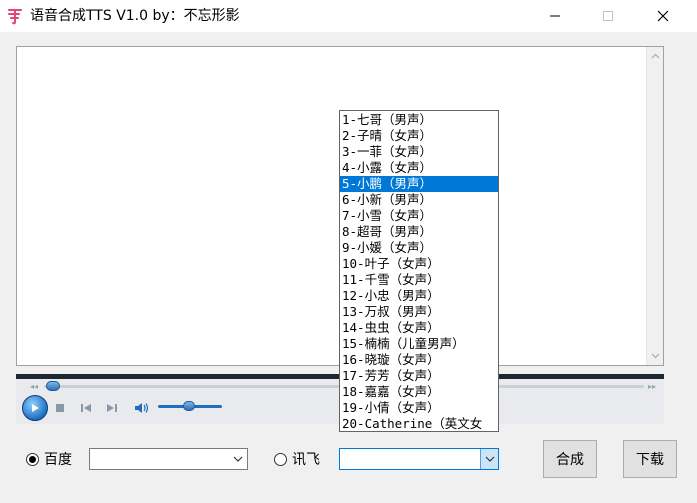 Image resolution: width=697 pixels, height=503 pixels. I want to click on previous-button, so click(86, 408).